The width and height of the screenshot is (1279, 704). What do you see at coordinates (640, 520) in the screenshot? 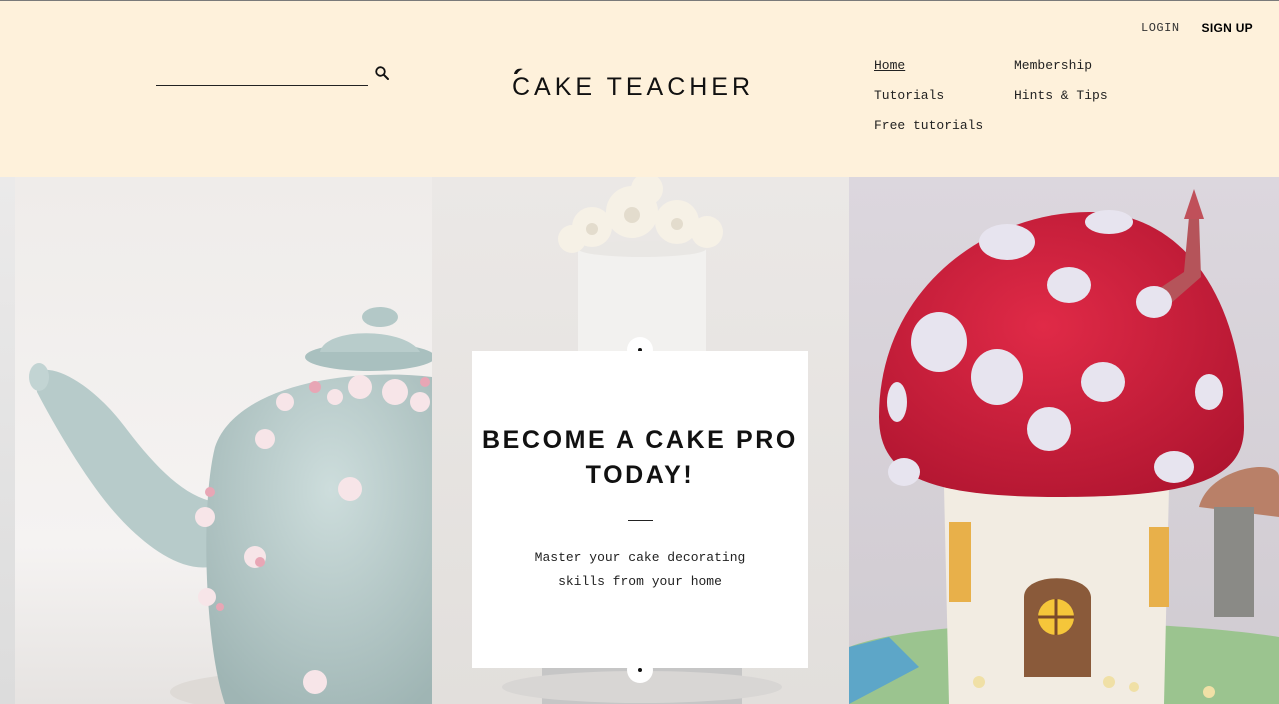
I see `headline-divider` at bounding box center [640, 520].